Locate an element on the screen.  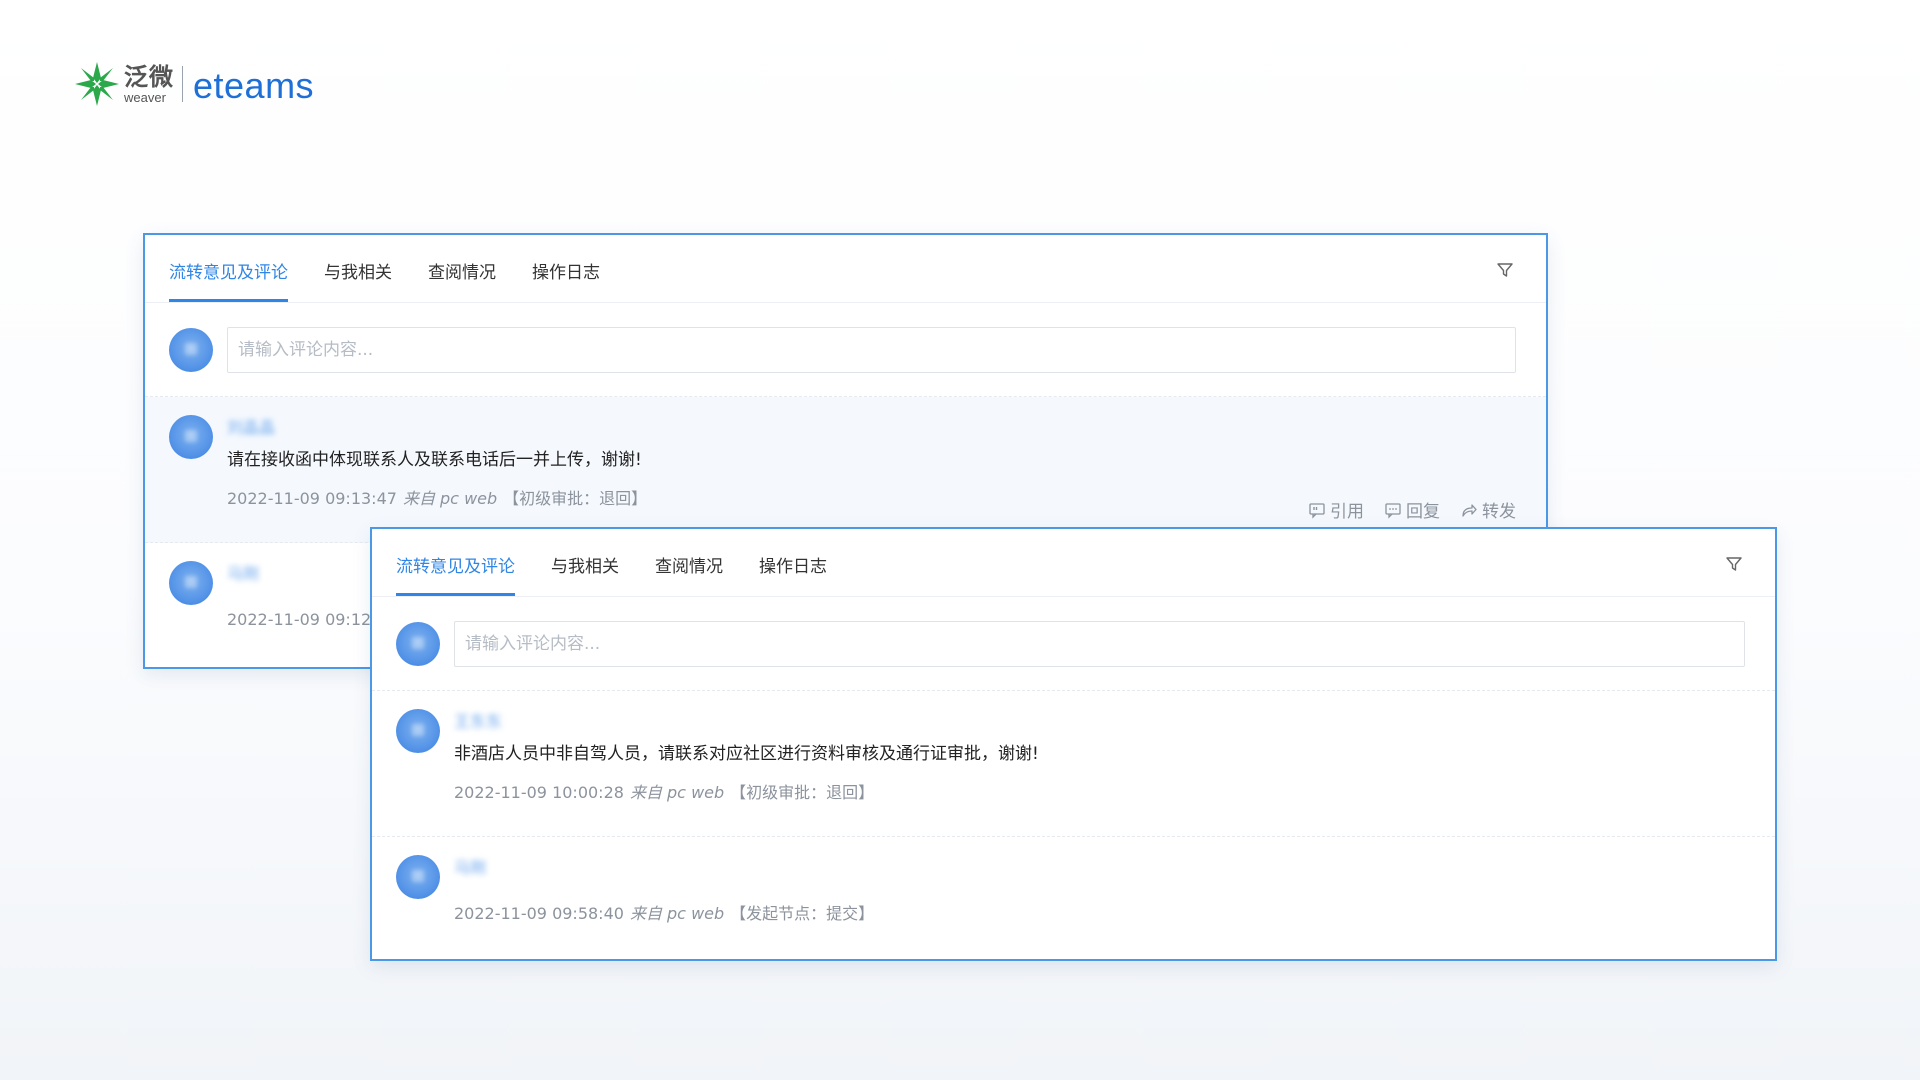
reply-button: 回复 is located at coordinates (1412, 509).